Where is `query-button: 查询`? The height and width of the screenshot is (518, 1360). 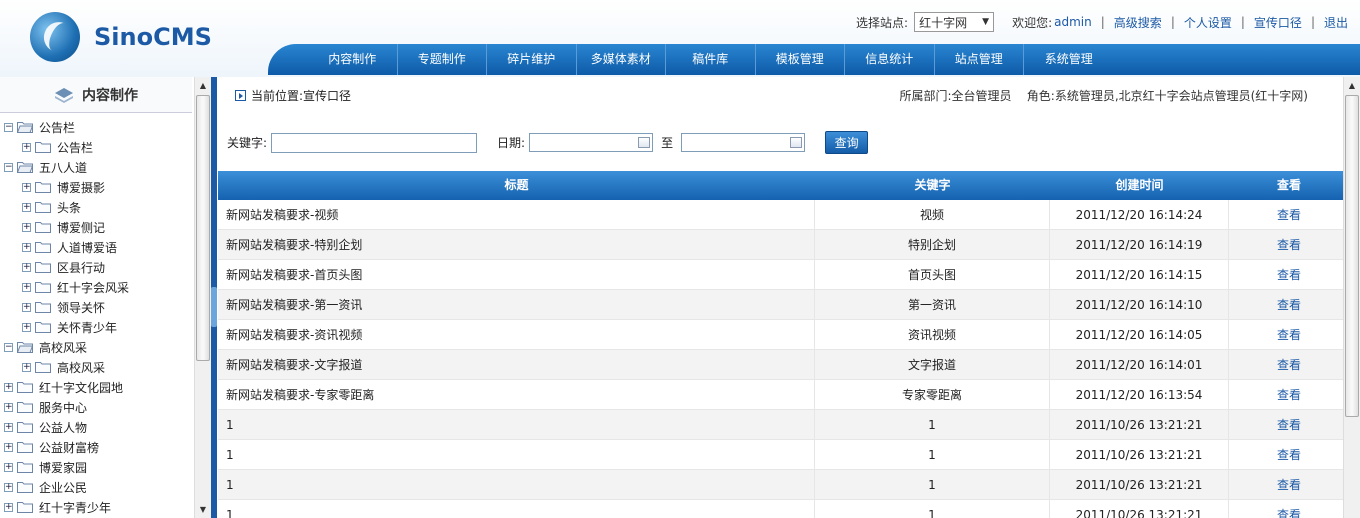 query-button: 查询 is located at coordinates (847, 142).